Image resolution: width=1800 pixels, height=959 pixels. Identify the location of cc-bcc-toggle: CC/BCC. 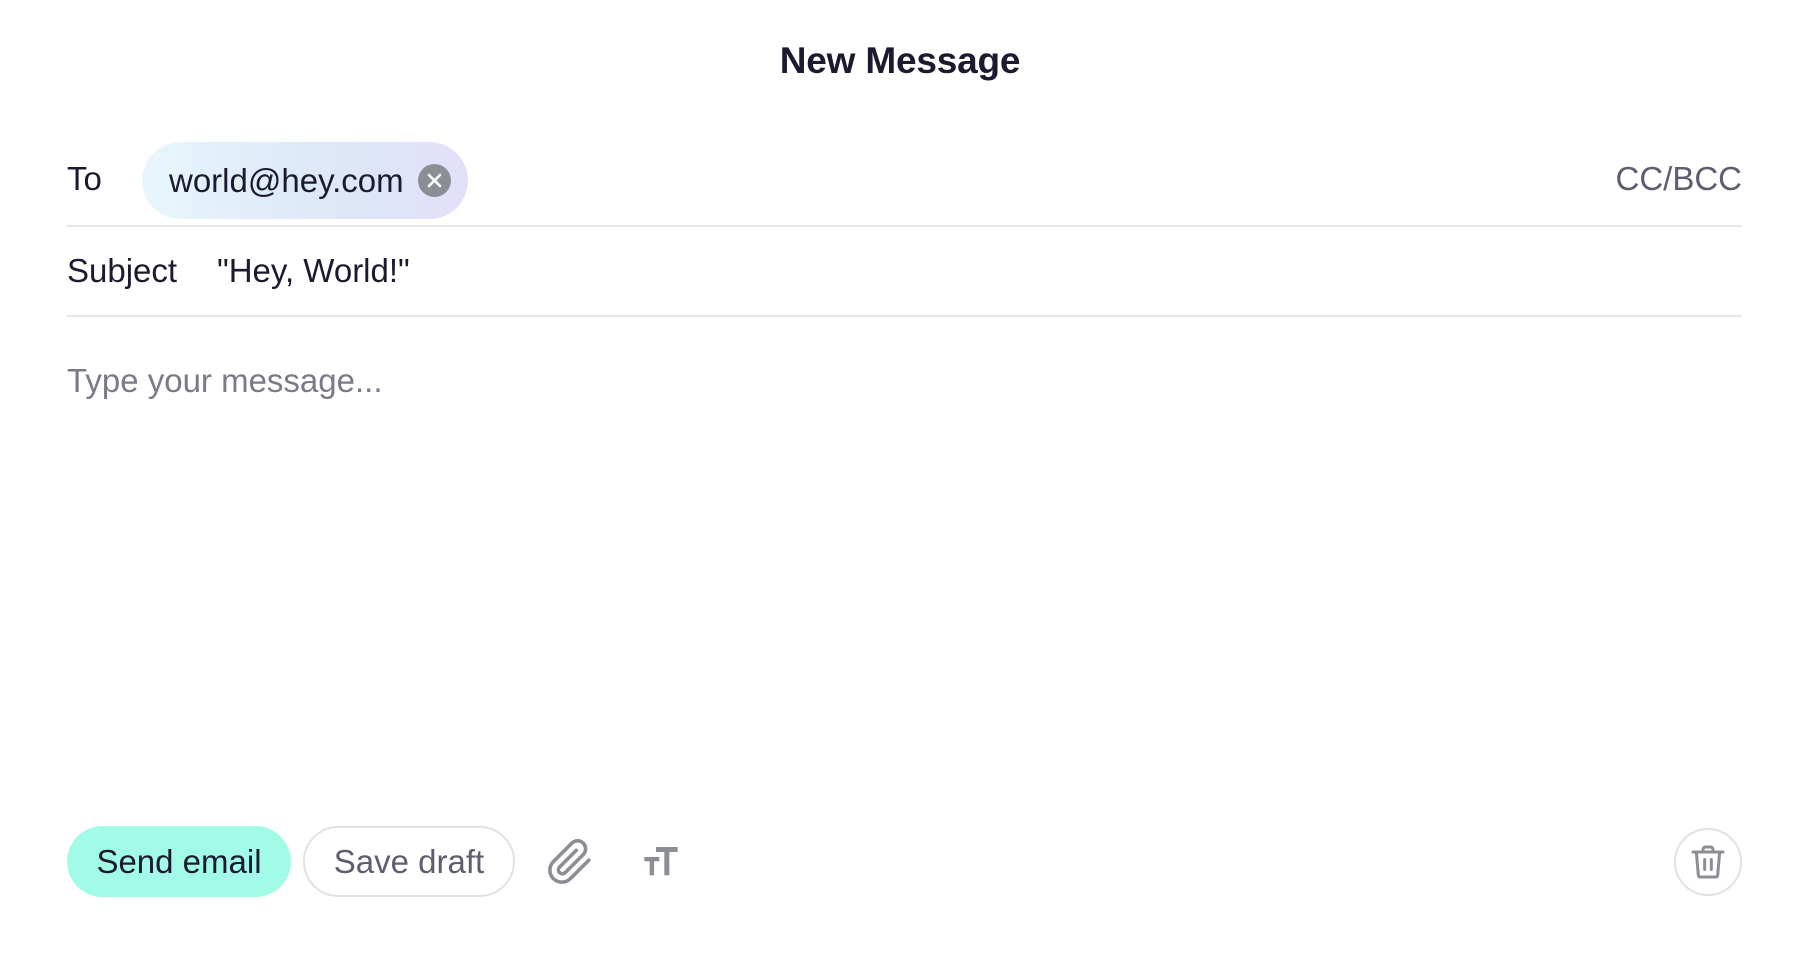
(1678, 179).